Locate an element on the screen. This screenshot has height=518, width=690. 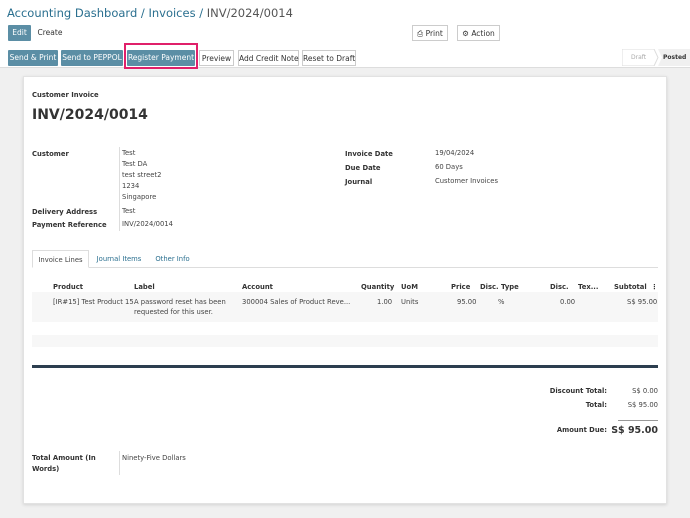
discount-total-label: Discount Total: is located at coordinates (578, 391).